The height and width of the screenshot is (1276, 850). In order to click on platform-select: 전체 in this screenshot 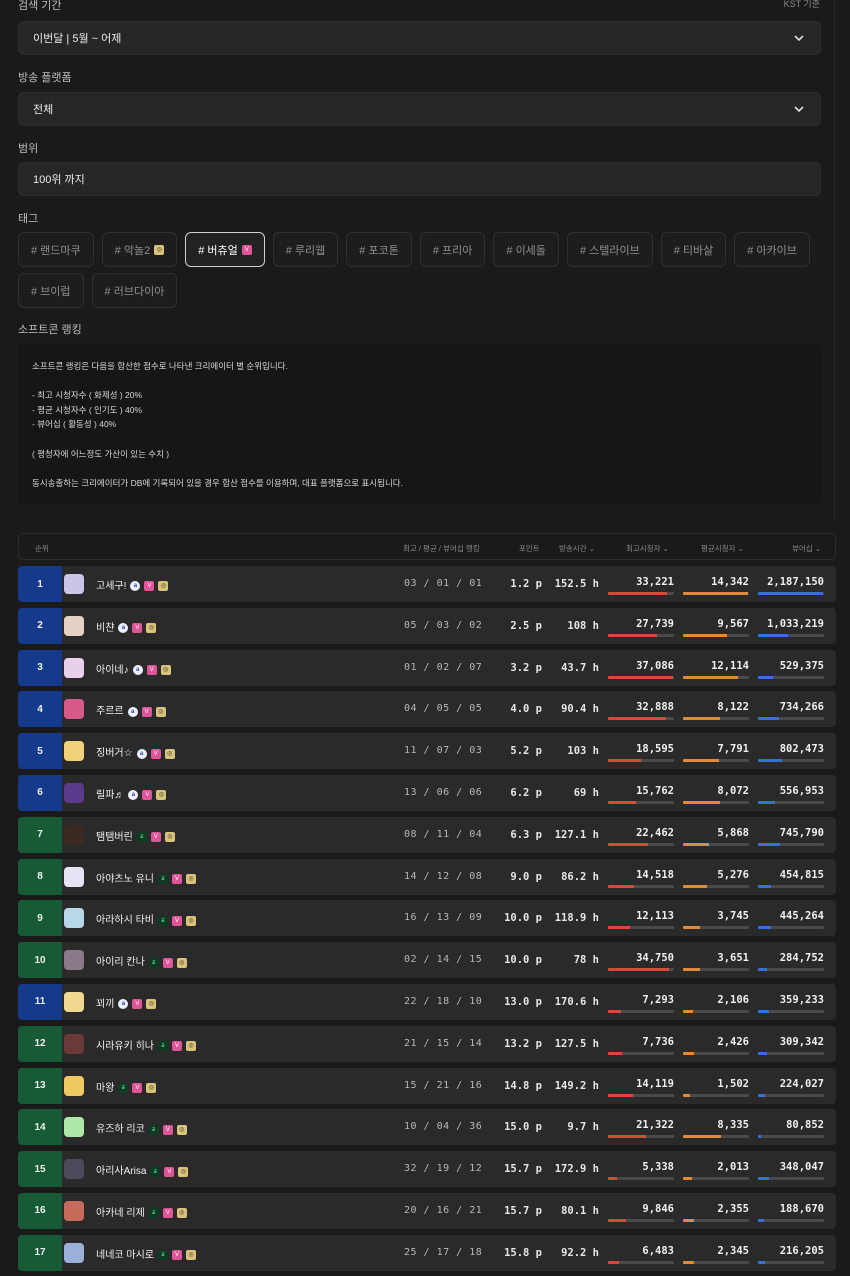, I will do `click(419, 109)`.